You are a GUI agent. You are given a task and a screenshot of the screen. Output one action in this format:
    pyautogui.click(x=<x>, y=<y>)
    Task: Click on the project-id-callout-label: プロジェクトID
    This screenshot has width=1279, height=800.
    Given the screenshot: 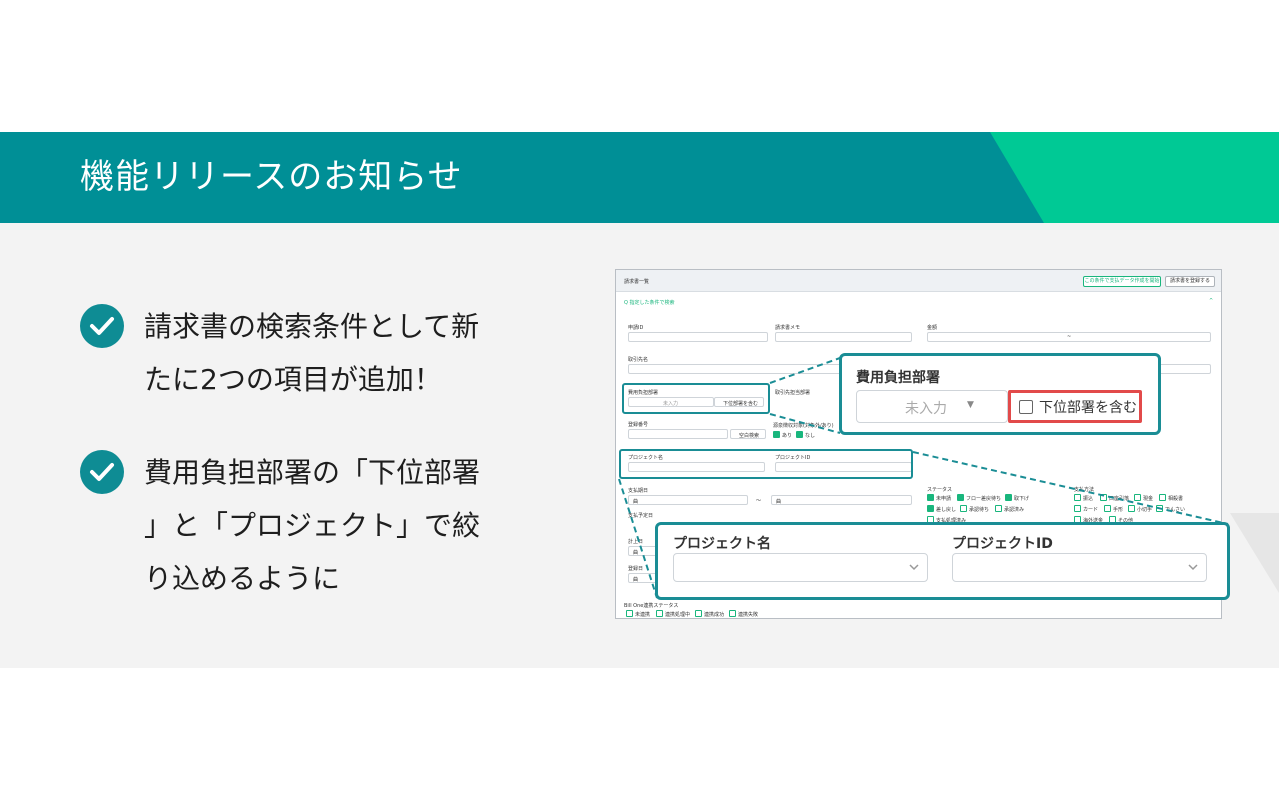 What is the action you would take?
    pyautogui.click(x=1002, y=544)
    